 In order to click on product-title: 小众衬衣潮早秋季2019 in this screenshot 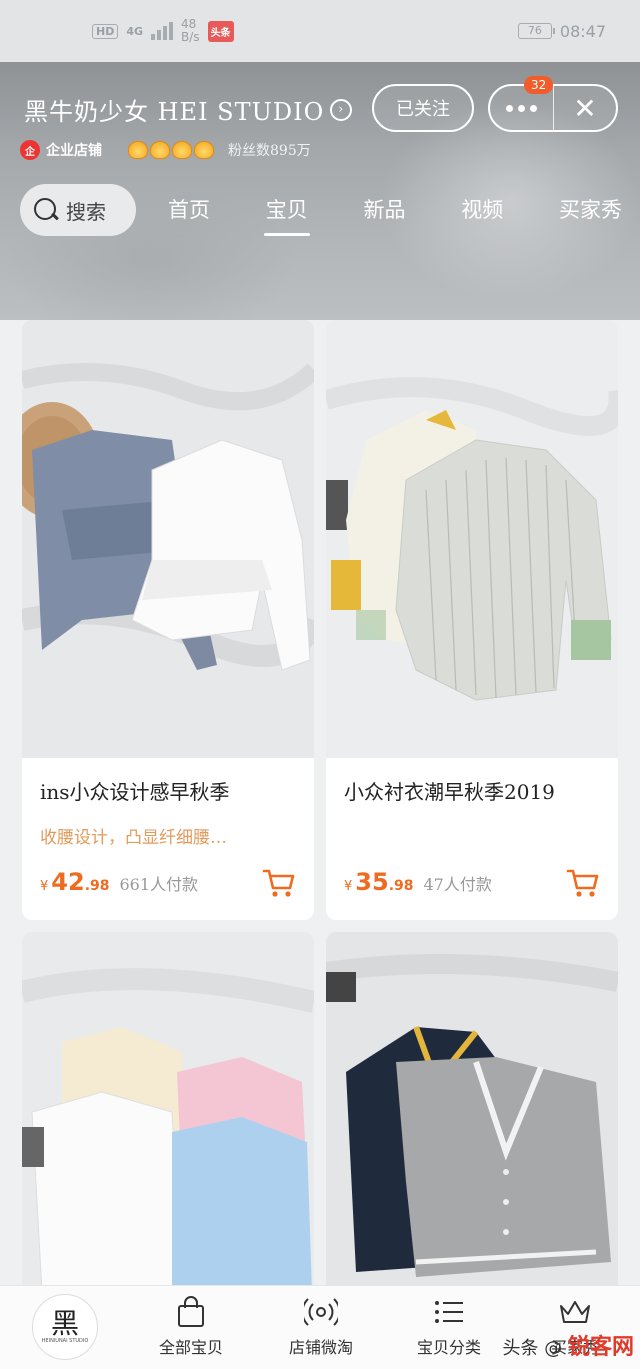, I will do `click(449, 792)`.